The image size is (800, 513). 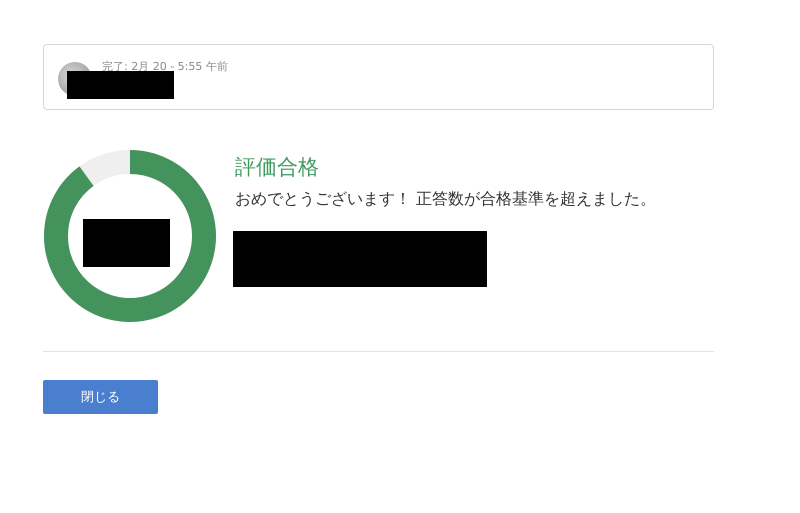 What do you see at coordinates (165, 66) in the screenshot?
I see `completion-status: 完了: 2月 20 - 5:55 午前` at bounding box center [165, 66].